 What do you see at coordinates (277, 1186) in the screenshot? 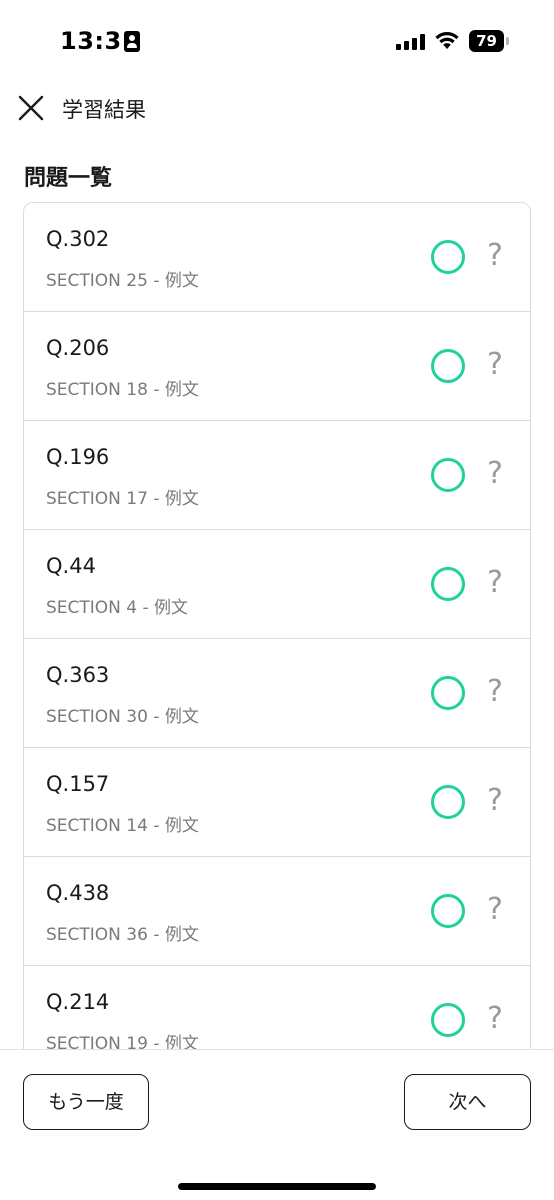
I see `home-indicator` at bounding box center [277, 1186].